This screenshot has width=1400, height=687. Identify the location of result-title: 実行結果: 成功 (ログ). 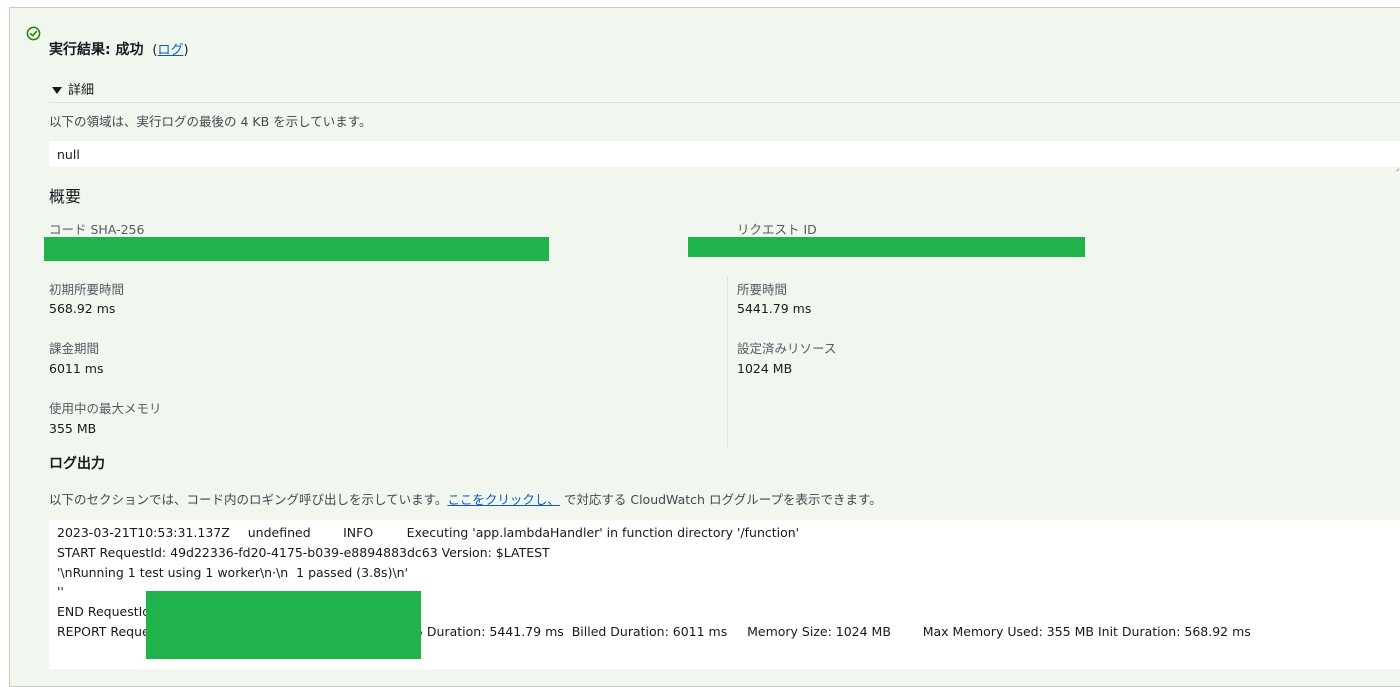
(119, 49).